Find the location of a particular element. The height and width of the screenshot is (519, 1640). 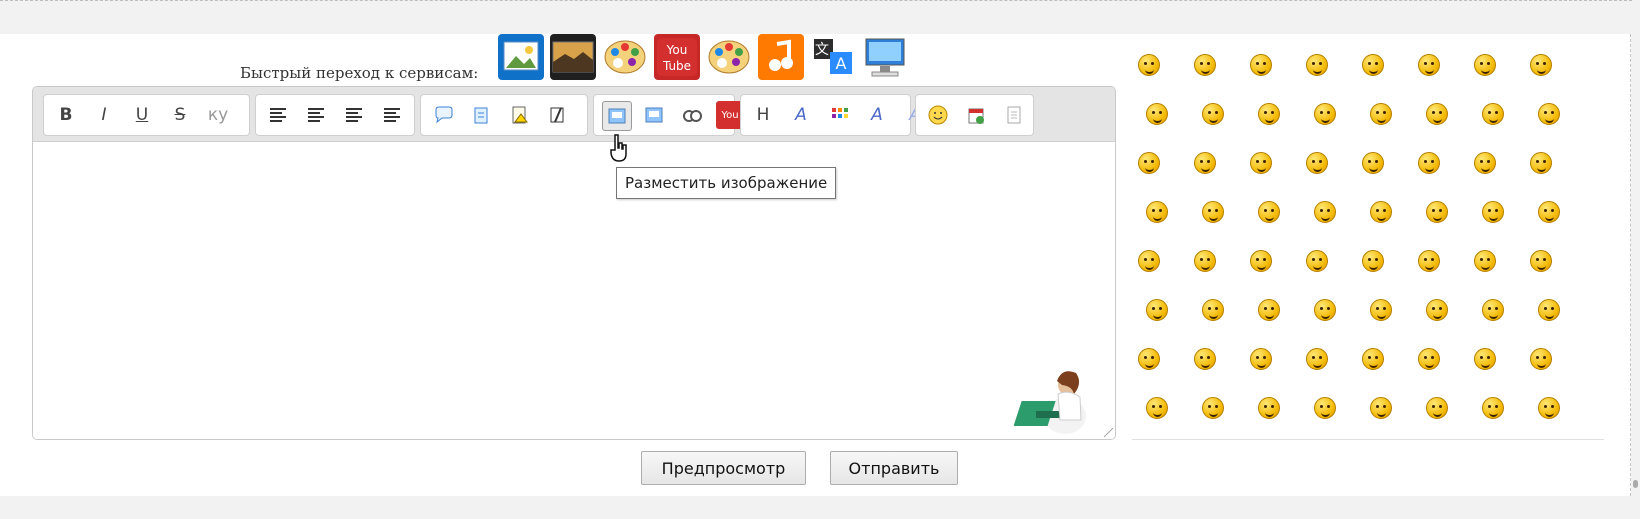

submit-button: Отправить is located at coordinates (894, 468).